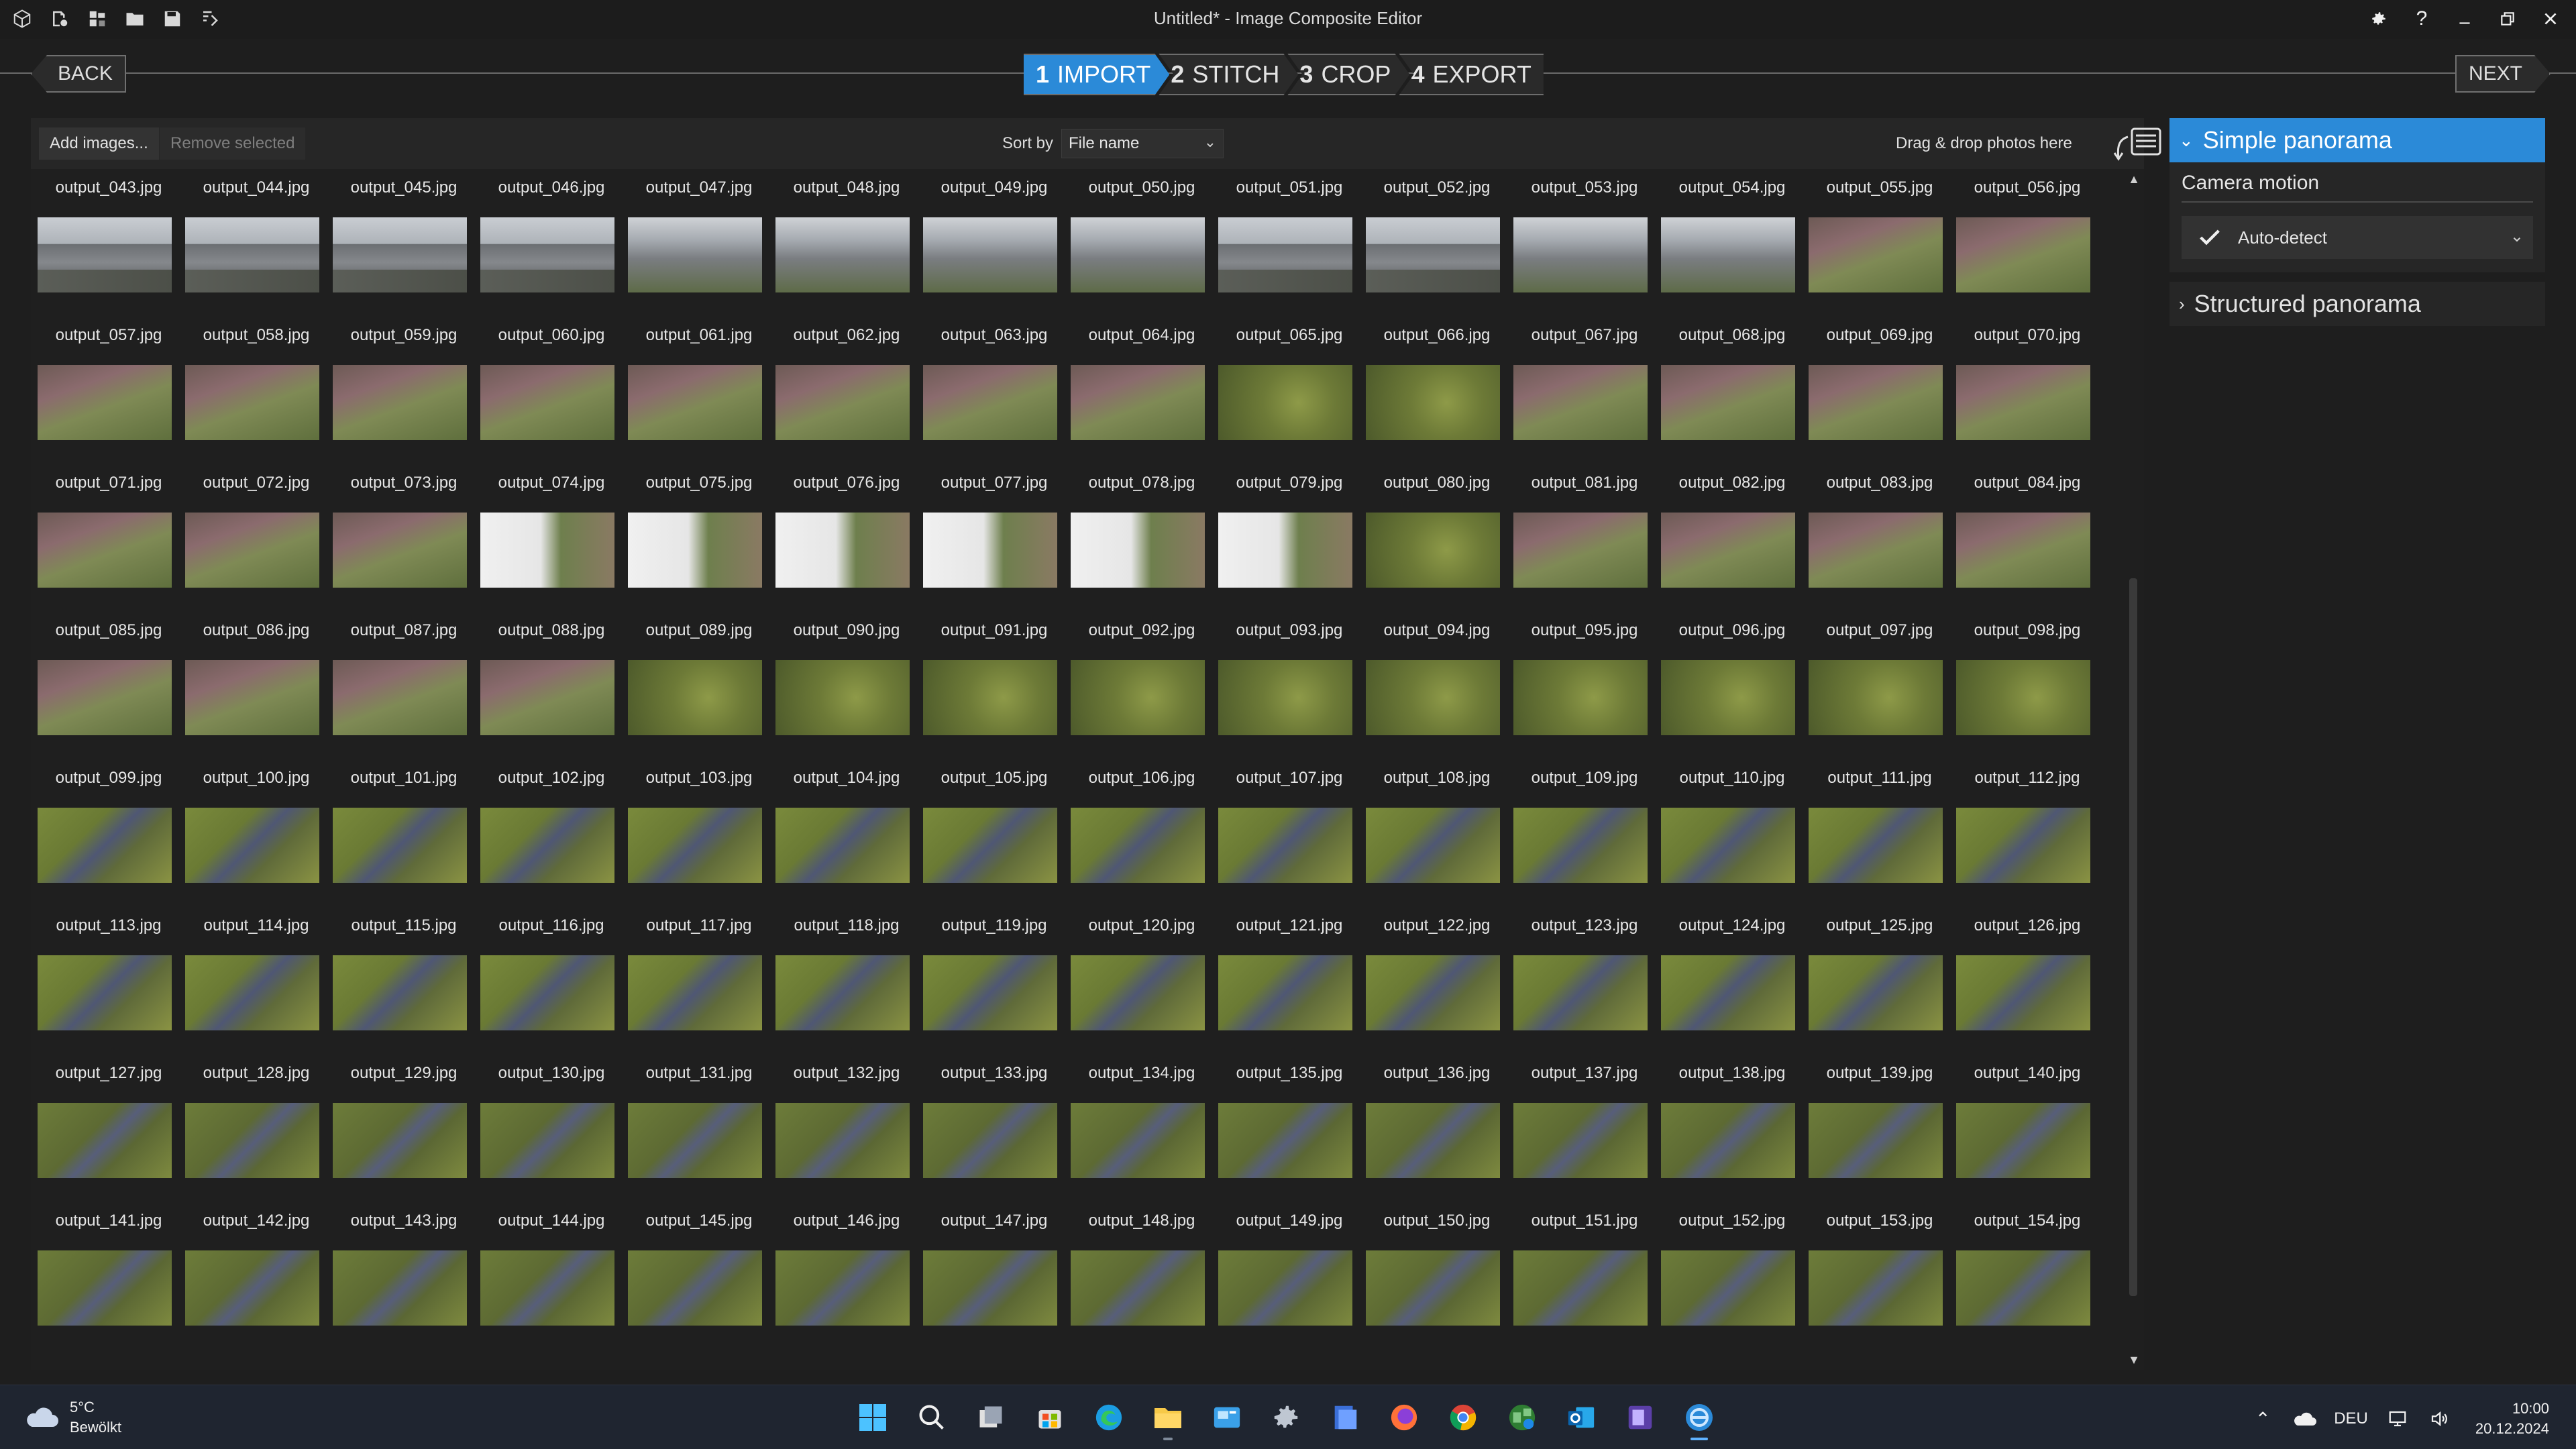 The width and height of the screenshot is (2576, 1449). Describe the element at coordinates (2503, 74) in the screenshot. I see `next-button: NEXT` at that location.